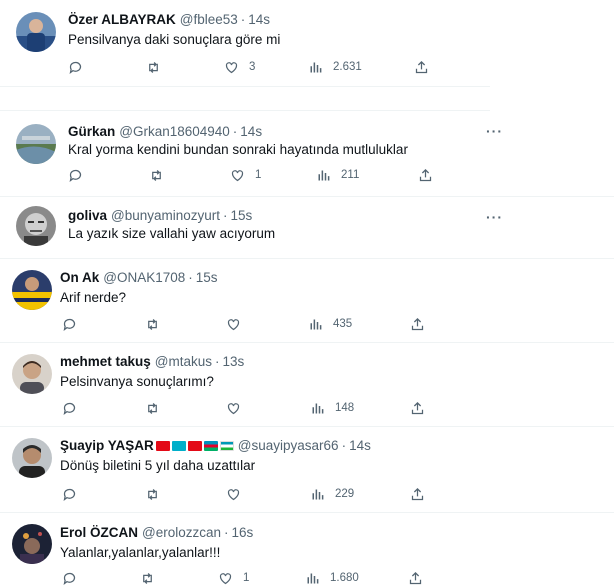 The width and height of the screenshot is (614, 585). I want to click on tweet-text: Pelsinvanya sonuçlarımı?, so click(137, 381).